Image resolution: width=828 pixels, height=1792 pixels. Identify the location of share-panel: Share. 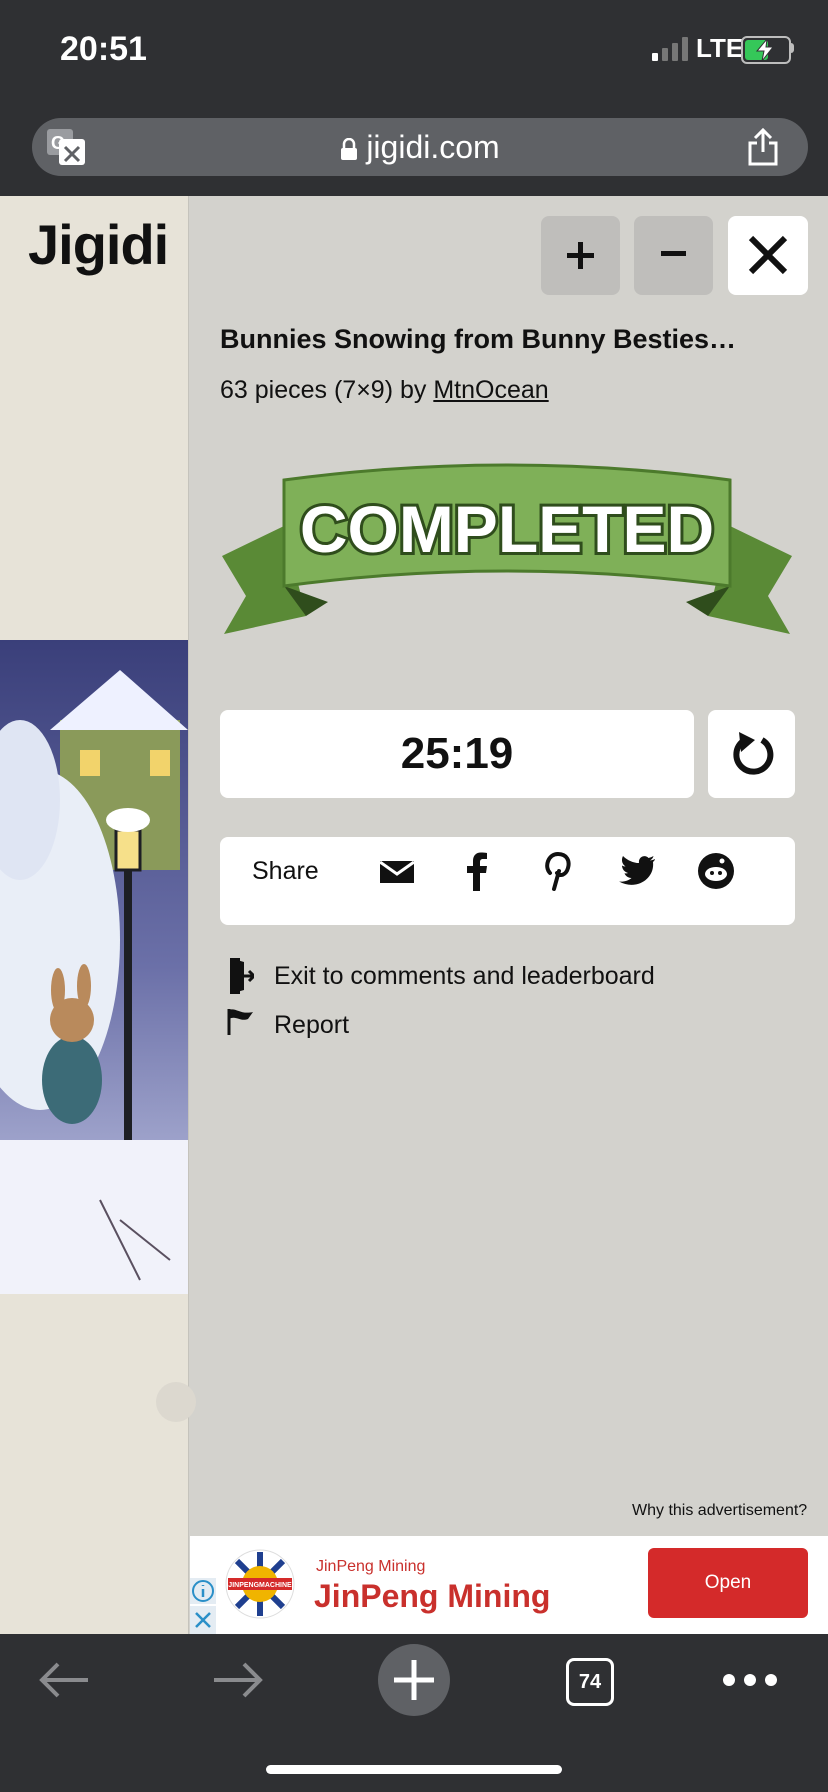
(507, 881).